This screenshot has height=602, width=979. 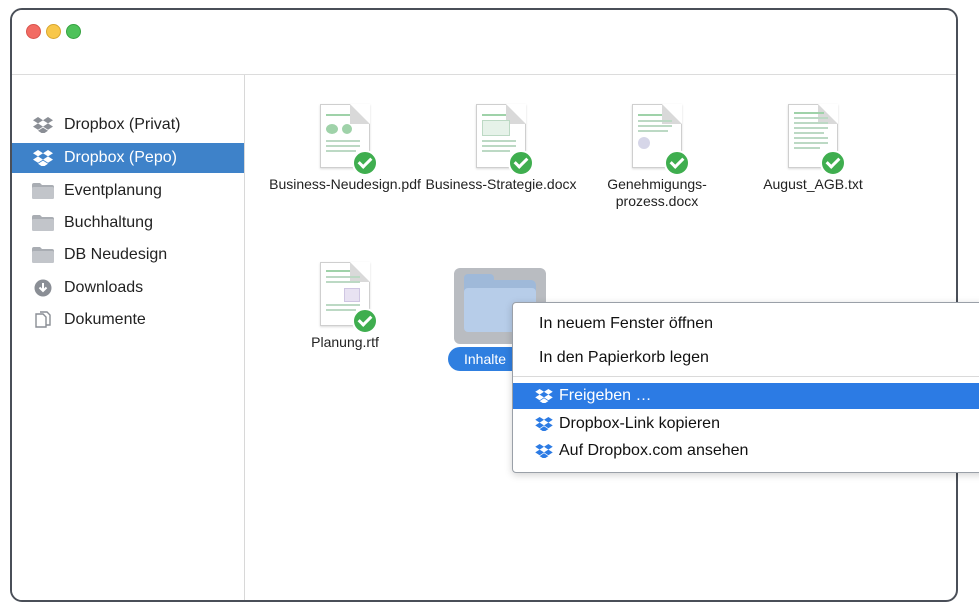 I want to click on file-genehmigungsprozess: Genehmigungs-prozess.docx, so click(x=657, y=157).